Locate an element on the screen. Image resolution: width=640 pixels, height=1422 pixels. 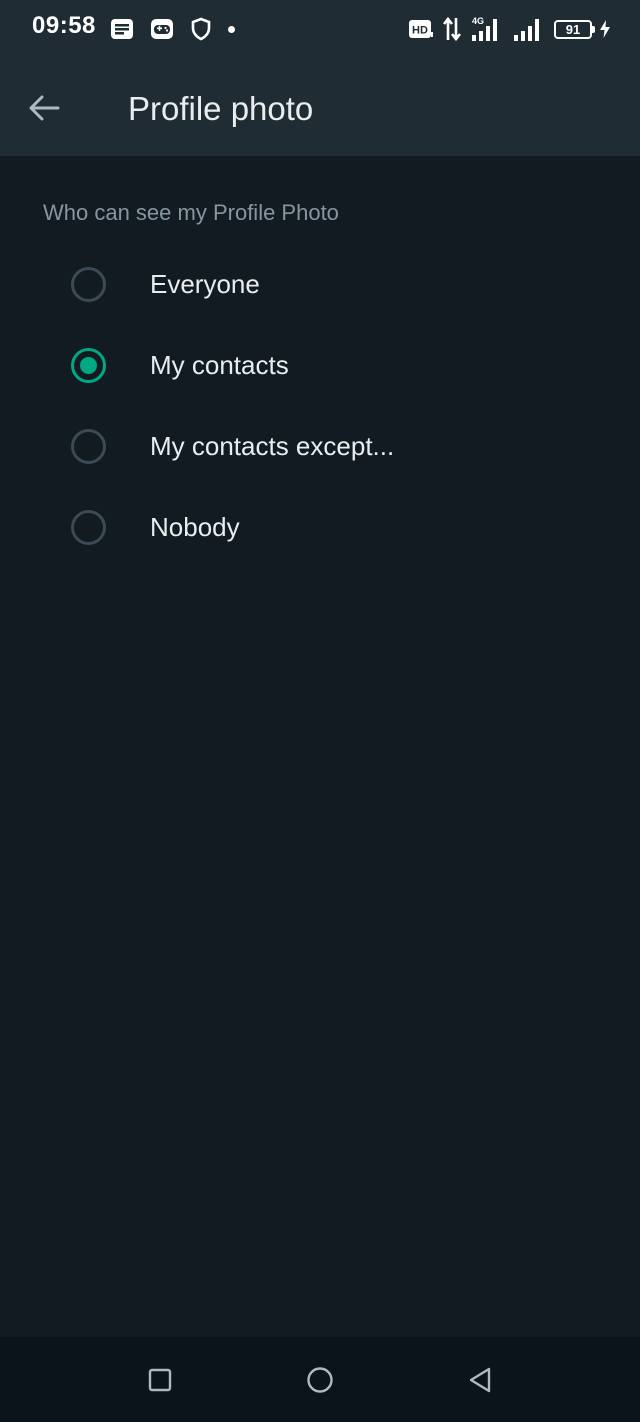
notification-dot-icon is located at coordinates (231, 29).